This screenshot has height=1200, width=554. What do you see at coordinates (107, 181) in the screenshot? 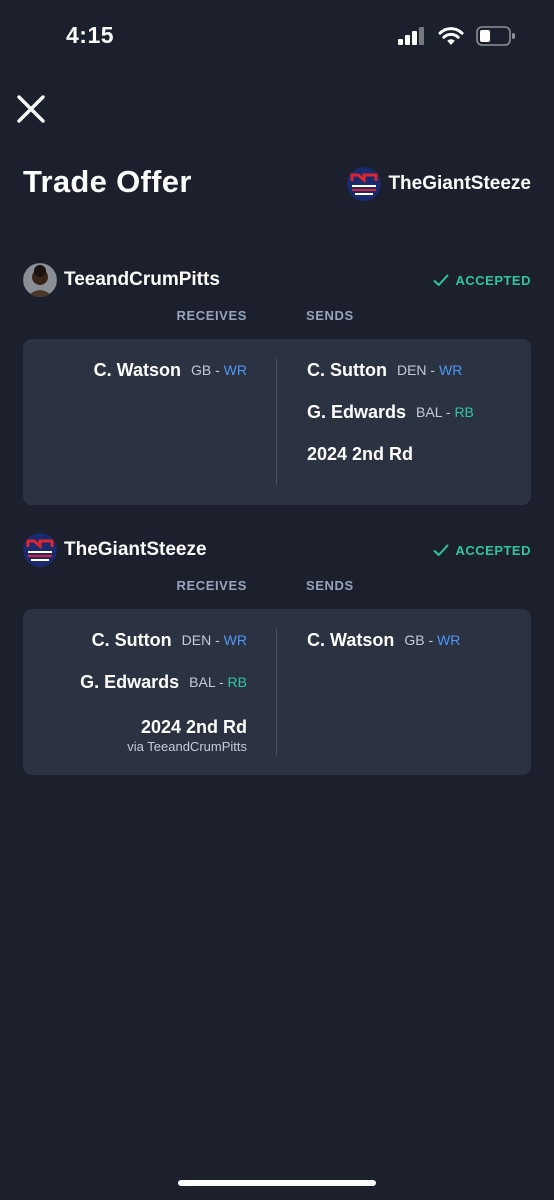
I see `page-title: Trade Offer` at bounding box center [107, 181].